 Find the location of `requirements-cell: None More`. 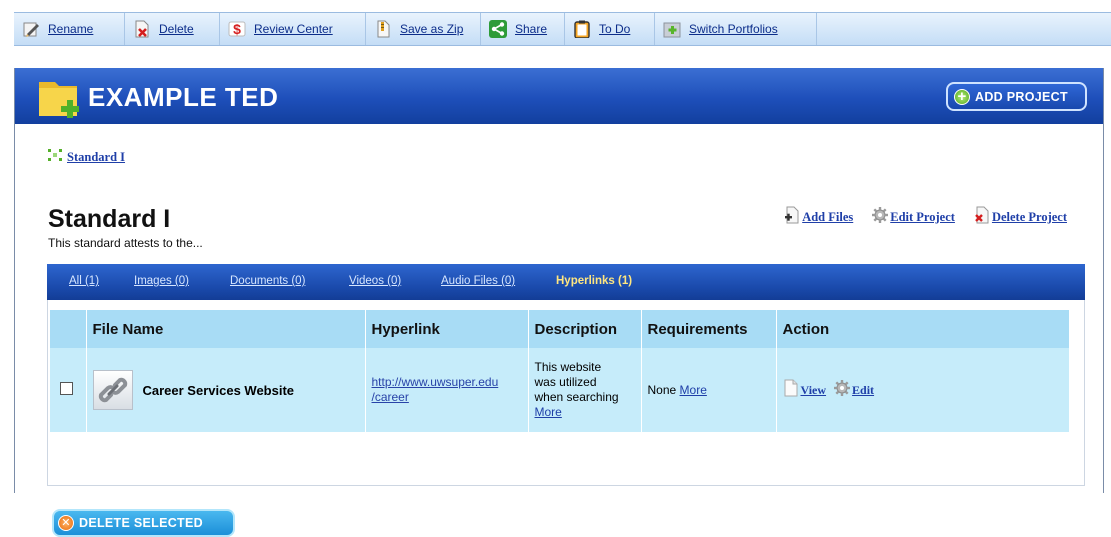

requirements-cell: None More is located at coordinates (709, 390).